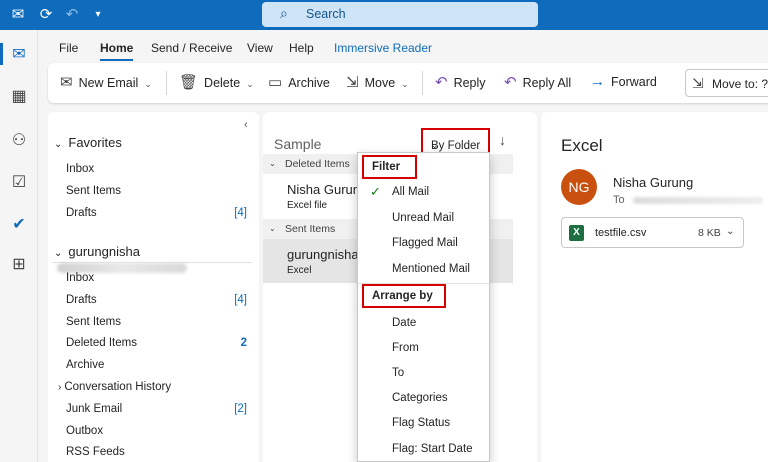 The image size is (768, 462). Describe the element at coordinates (582, 145) in the screenshot. I see `message-subject-heading: Excel` at that location.